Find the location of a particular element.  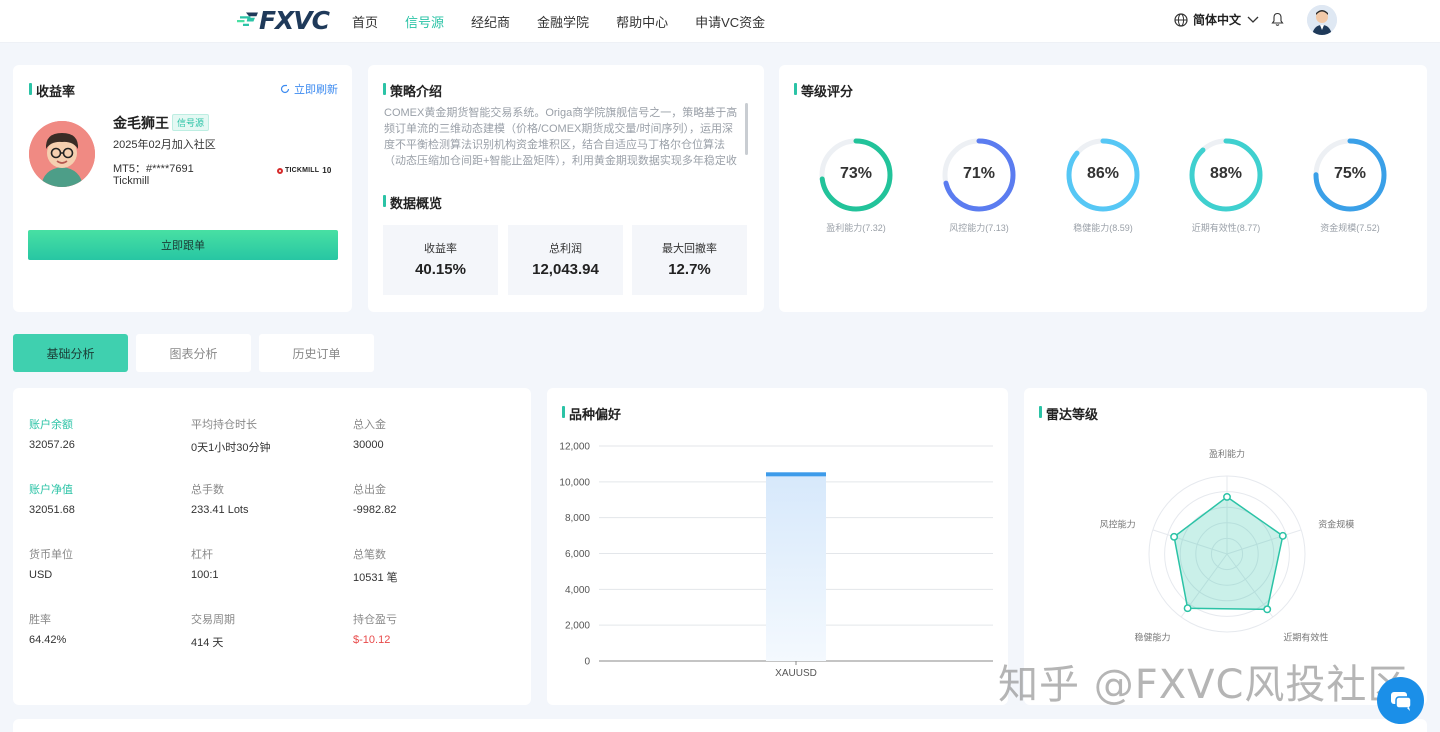

metric-label: 总出金 is located at coordinates (369, 490).